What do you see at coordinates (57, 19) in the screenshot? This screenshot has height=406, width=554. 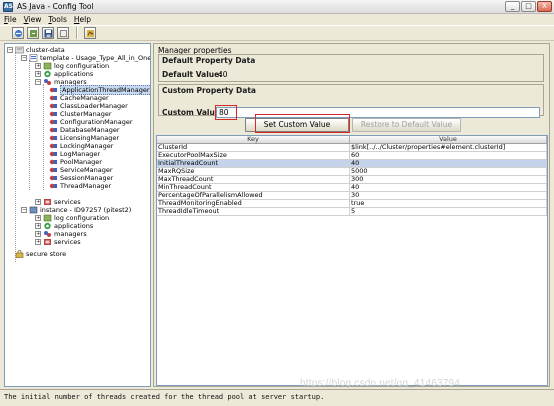 I see `menu-tools: Tools` at bounding box center [57, 19].